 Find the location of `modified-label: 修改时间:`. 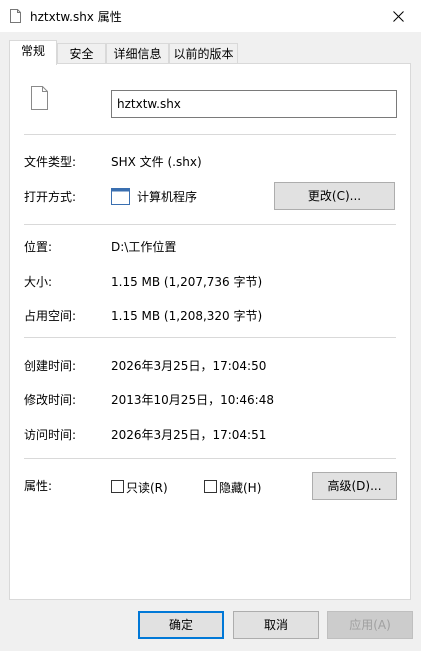

modified-label: 修改时间: is located at coordinates (50, 400).